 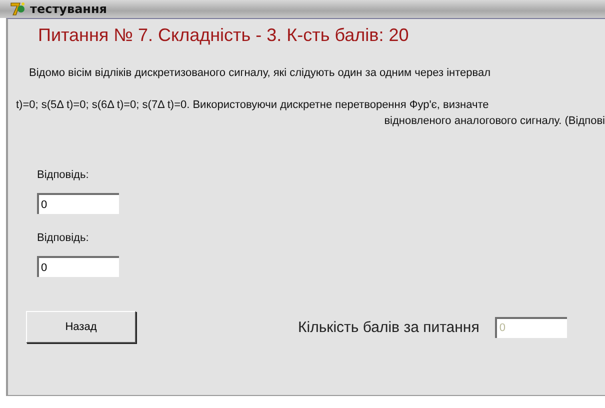 What do you see at coordinates (224, 35) in the screenshot?
I see `question-heading: Питання № 7. Складність - 3. К-сть балів: 20` at bounding box center [224, 35].